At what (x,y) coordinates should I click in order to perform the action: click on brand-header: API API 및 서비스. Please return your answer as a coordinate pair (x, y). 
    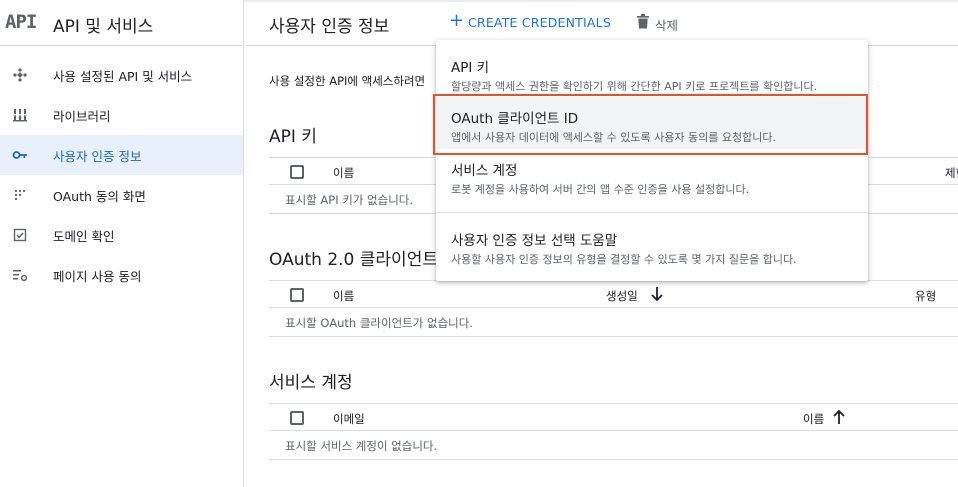
    Looking at the image, I should click on (122, 23).